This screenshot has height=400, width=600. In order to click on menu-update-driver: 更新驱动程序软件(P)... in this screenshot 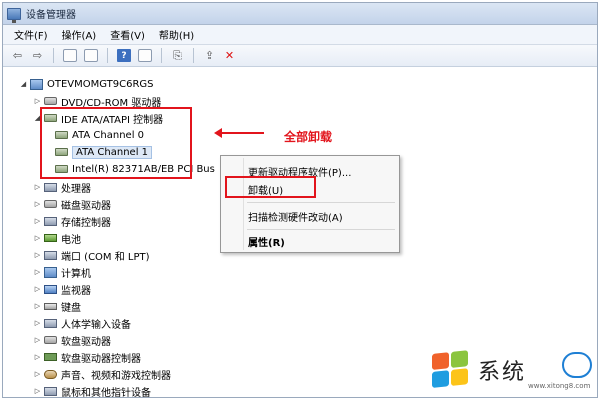, I will do `click(299, 171)`.